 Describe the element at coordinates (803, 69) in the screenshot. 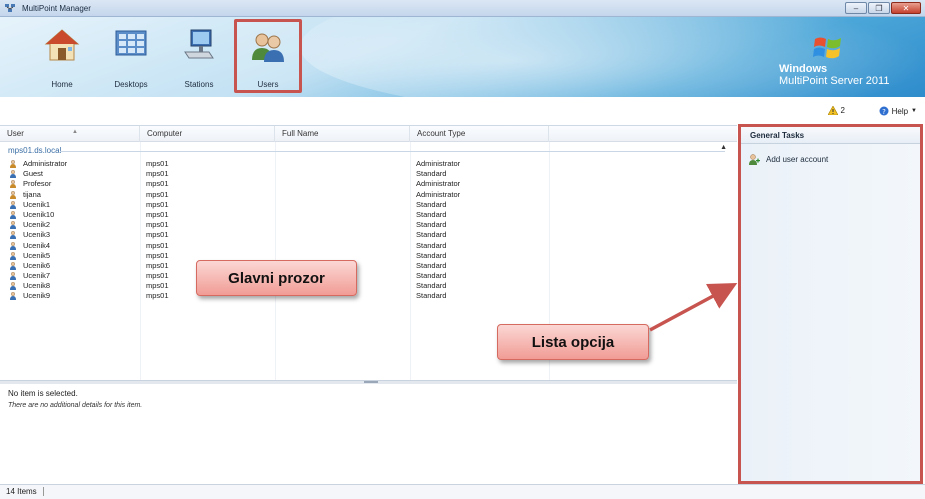

I see `brand-line-1: Windows` at that location.